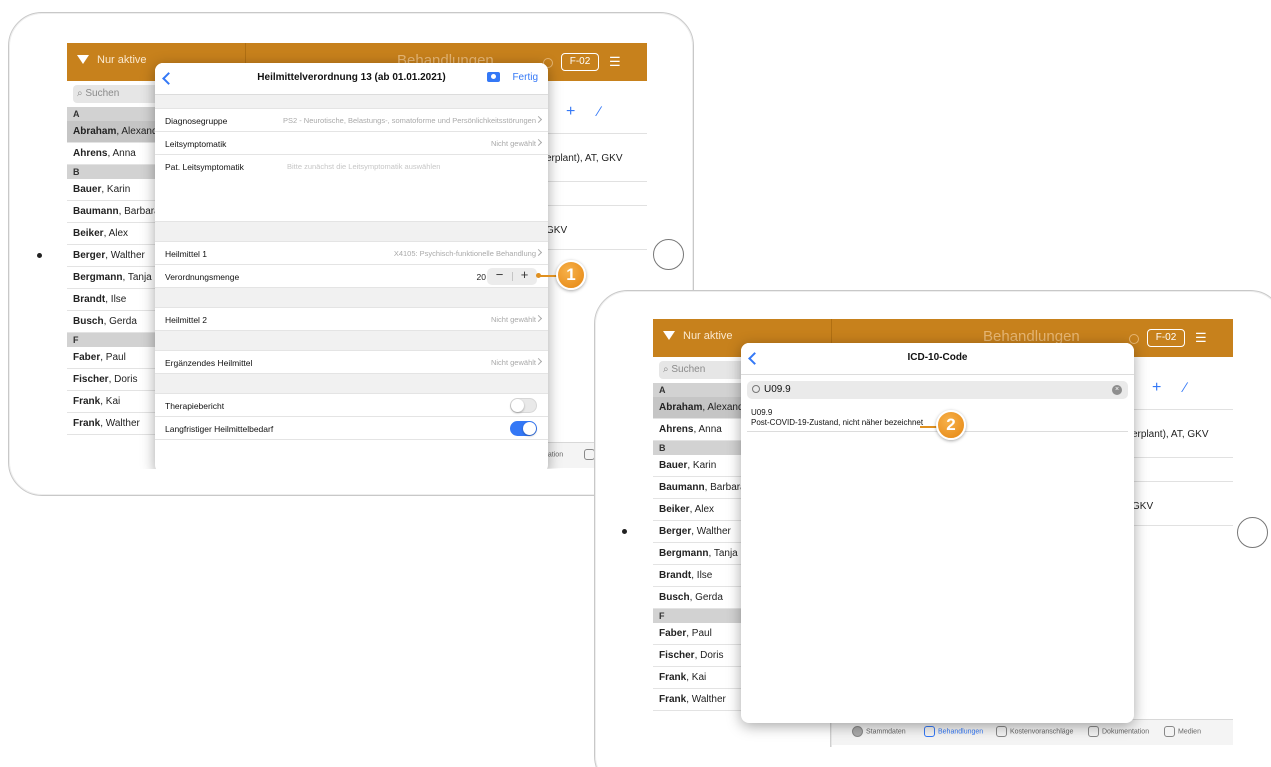 Image resolution: width=1271 pixels, height=767 pixels. What do you see at coordinates (688, 369) in the screenshot?
I see `search-placeholder: Suchen` at bounding box center [688, 369].